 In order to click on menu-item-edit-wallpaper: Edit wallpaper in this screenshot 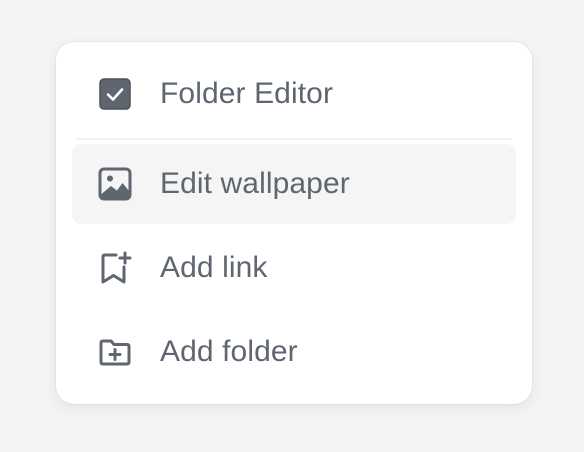, I will do `click(294, 184)`.